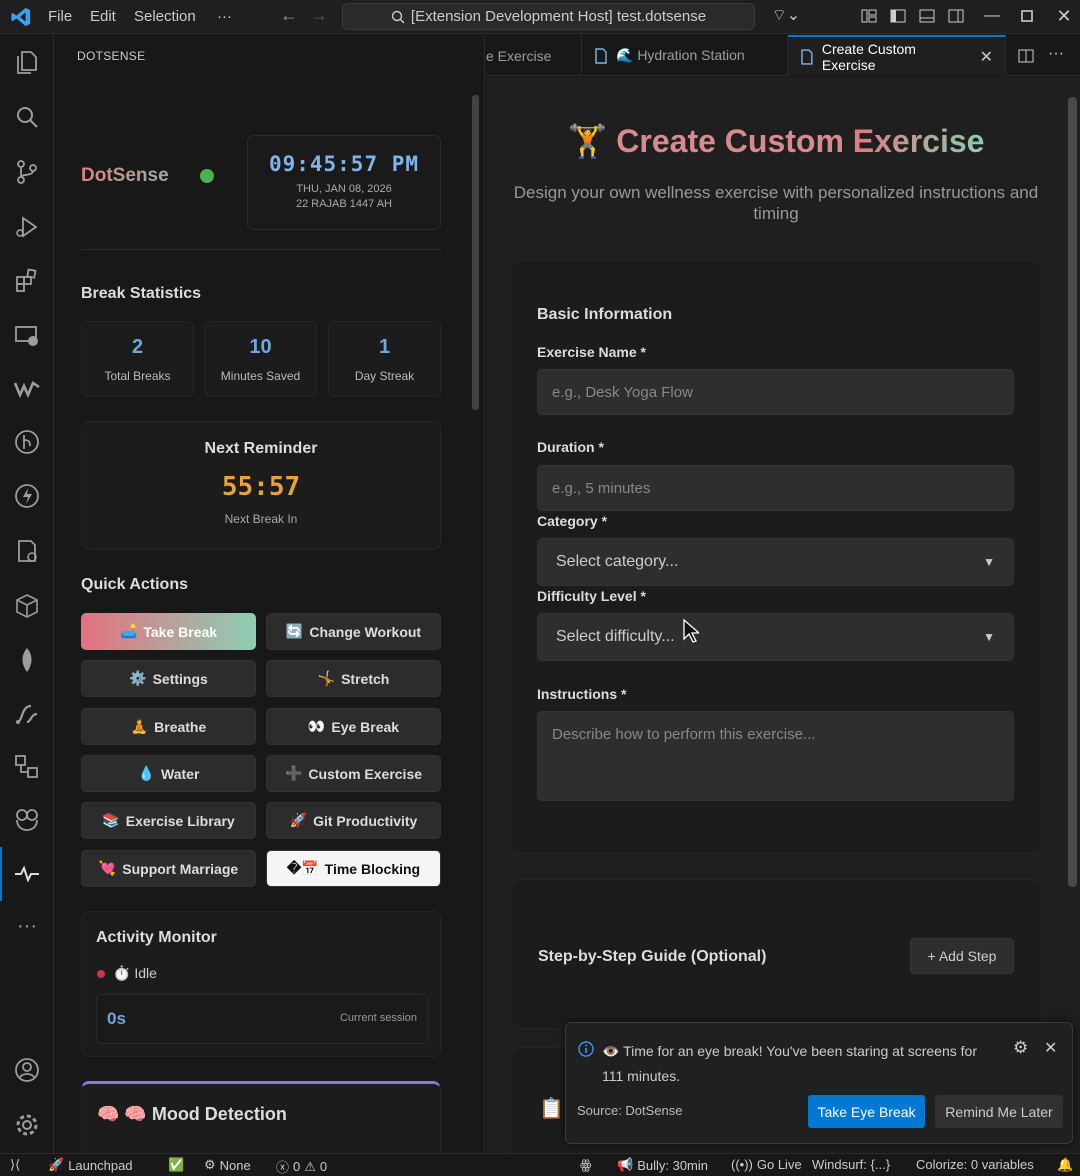  I want to click on extensions-icon, so click(27, 281).